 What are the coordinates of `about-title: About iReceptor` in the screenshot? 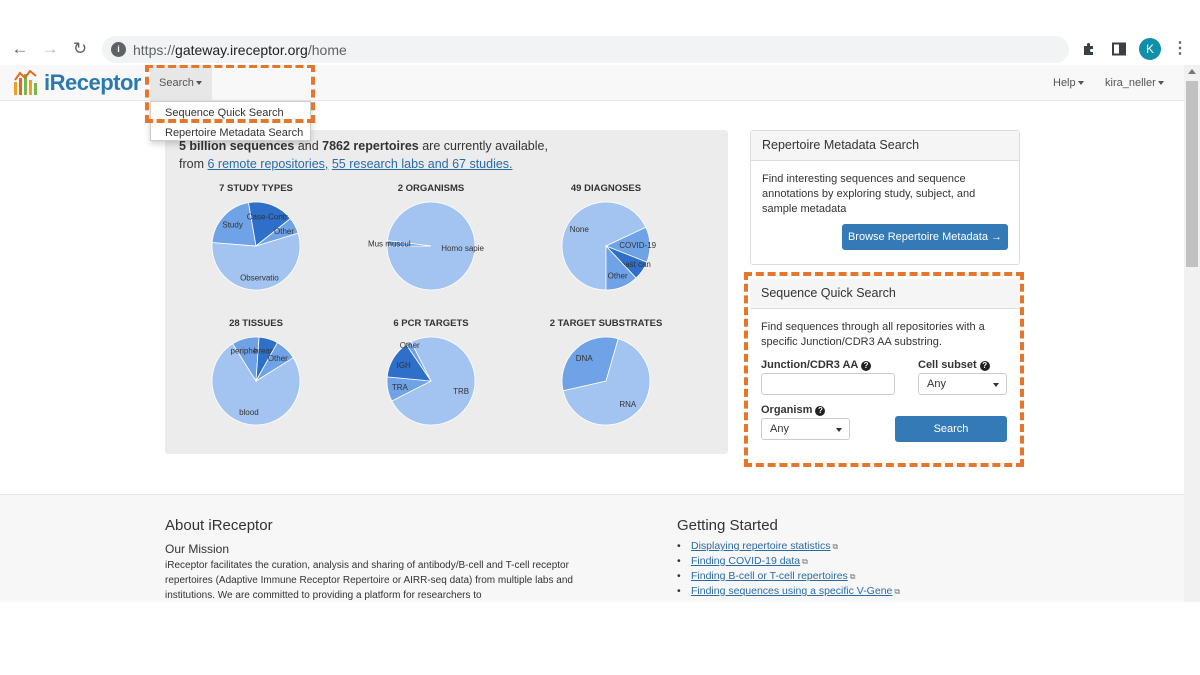 It's located at (219, 525).